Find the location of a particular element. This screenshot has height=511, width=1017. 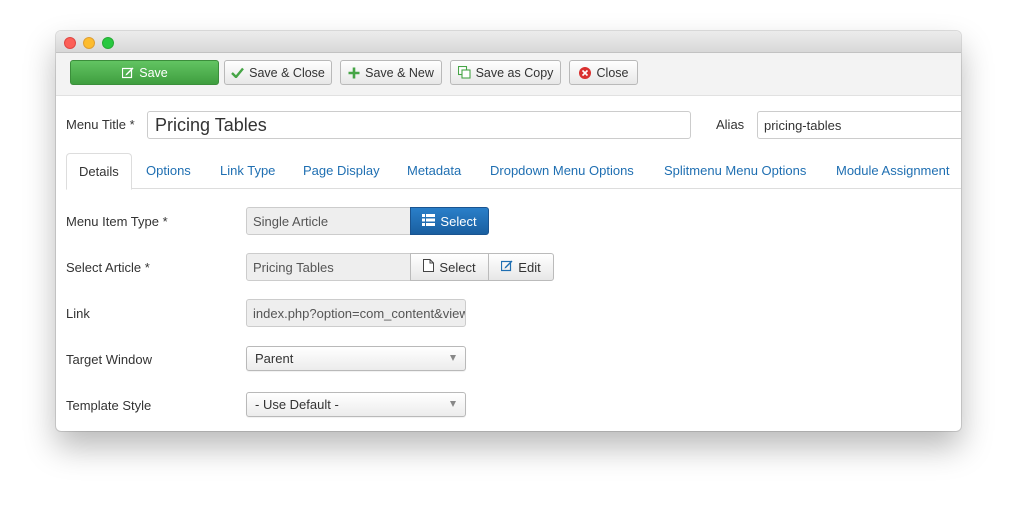

menu-item-type-select-button: Select is located at coordinates (449, 221).